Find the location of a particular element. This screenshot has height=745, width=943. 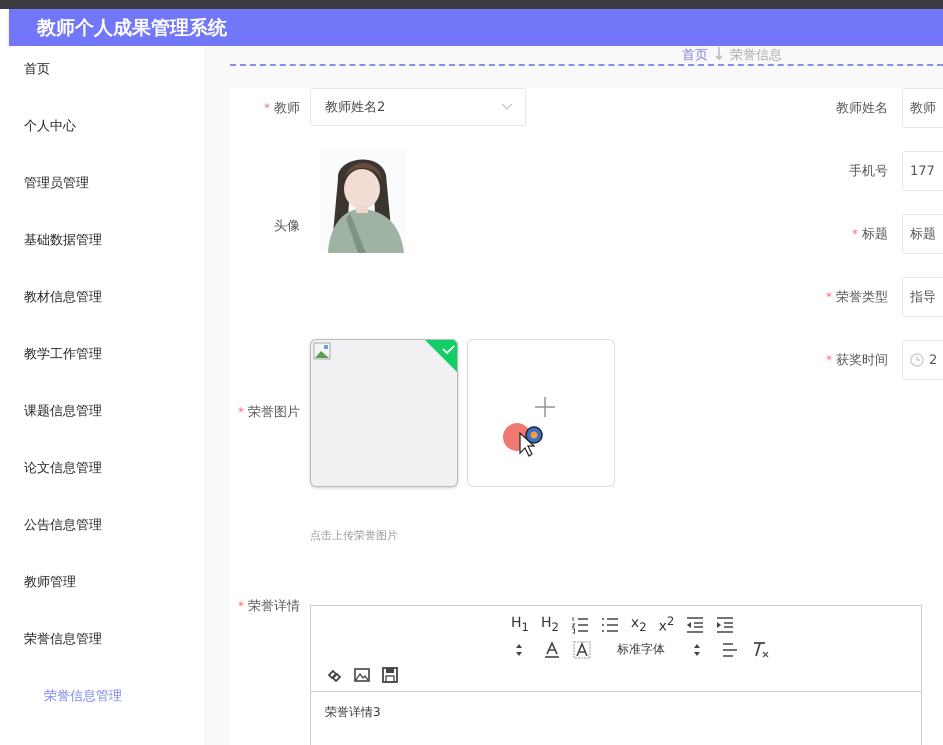

format-button: x$^{2}$ is located at coordinates (666, 624).